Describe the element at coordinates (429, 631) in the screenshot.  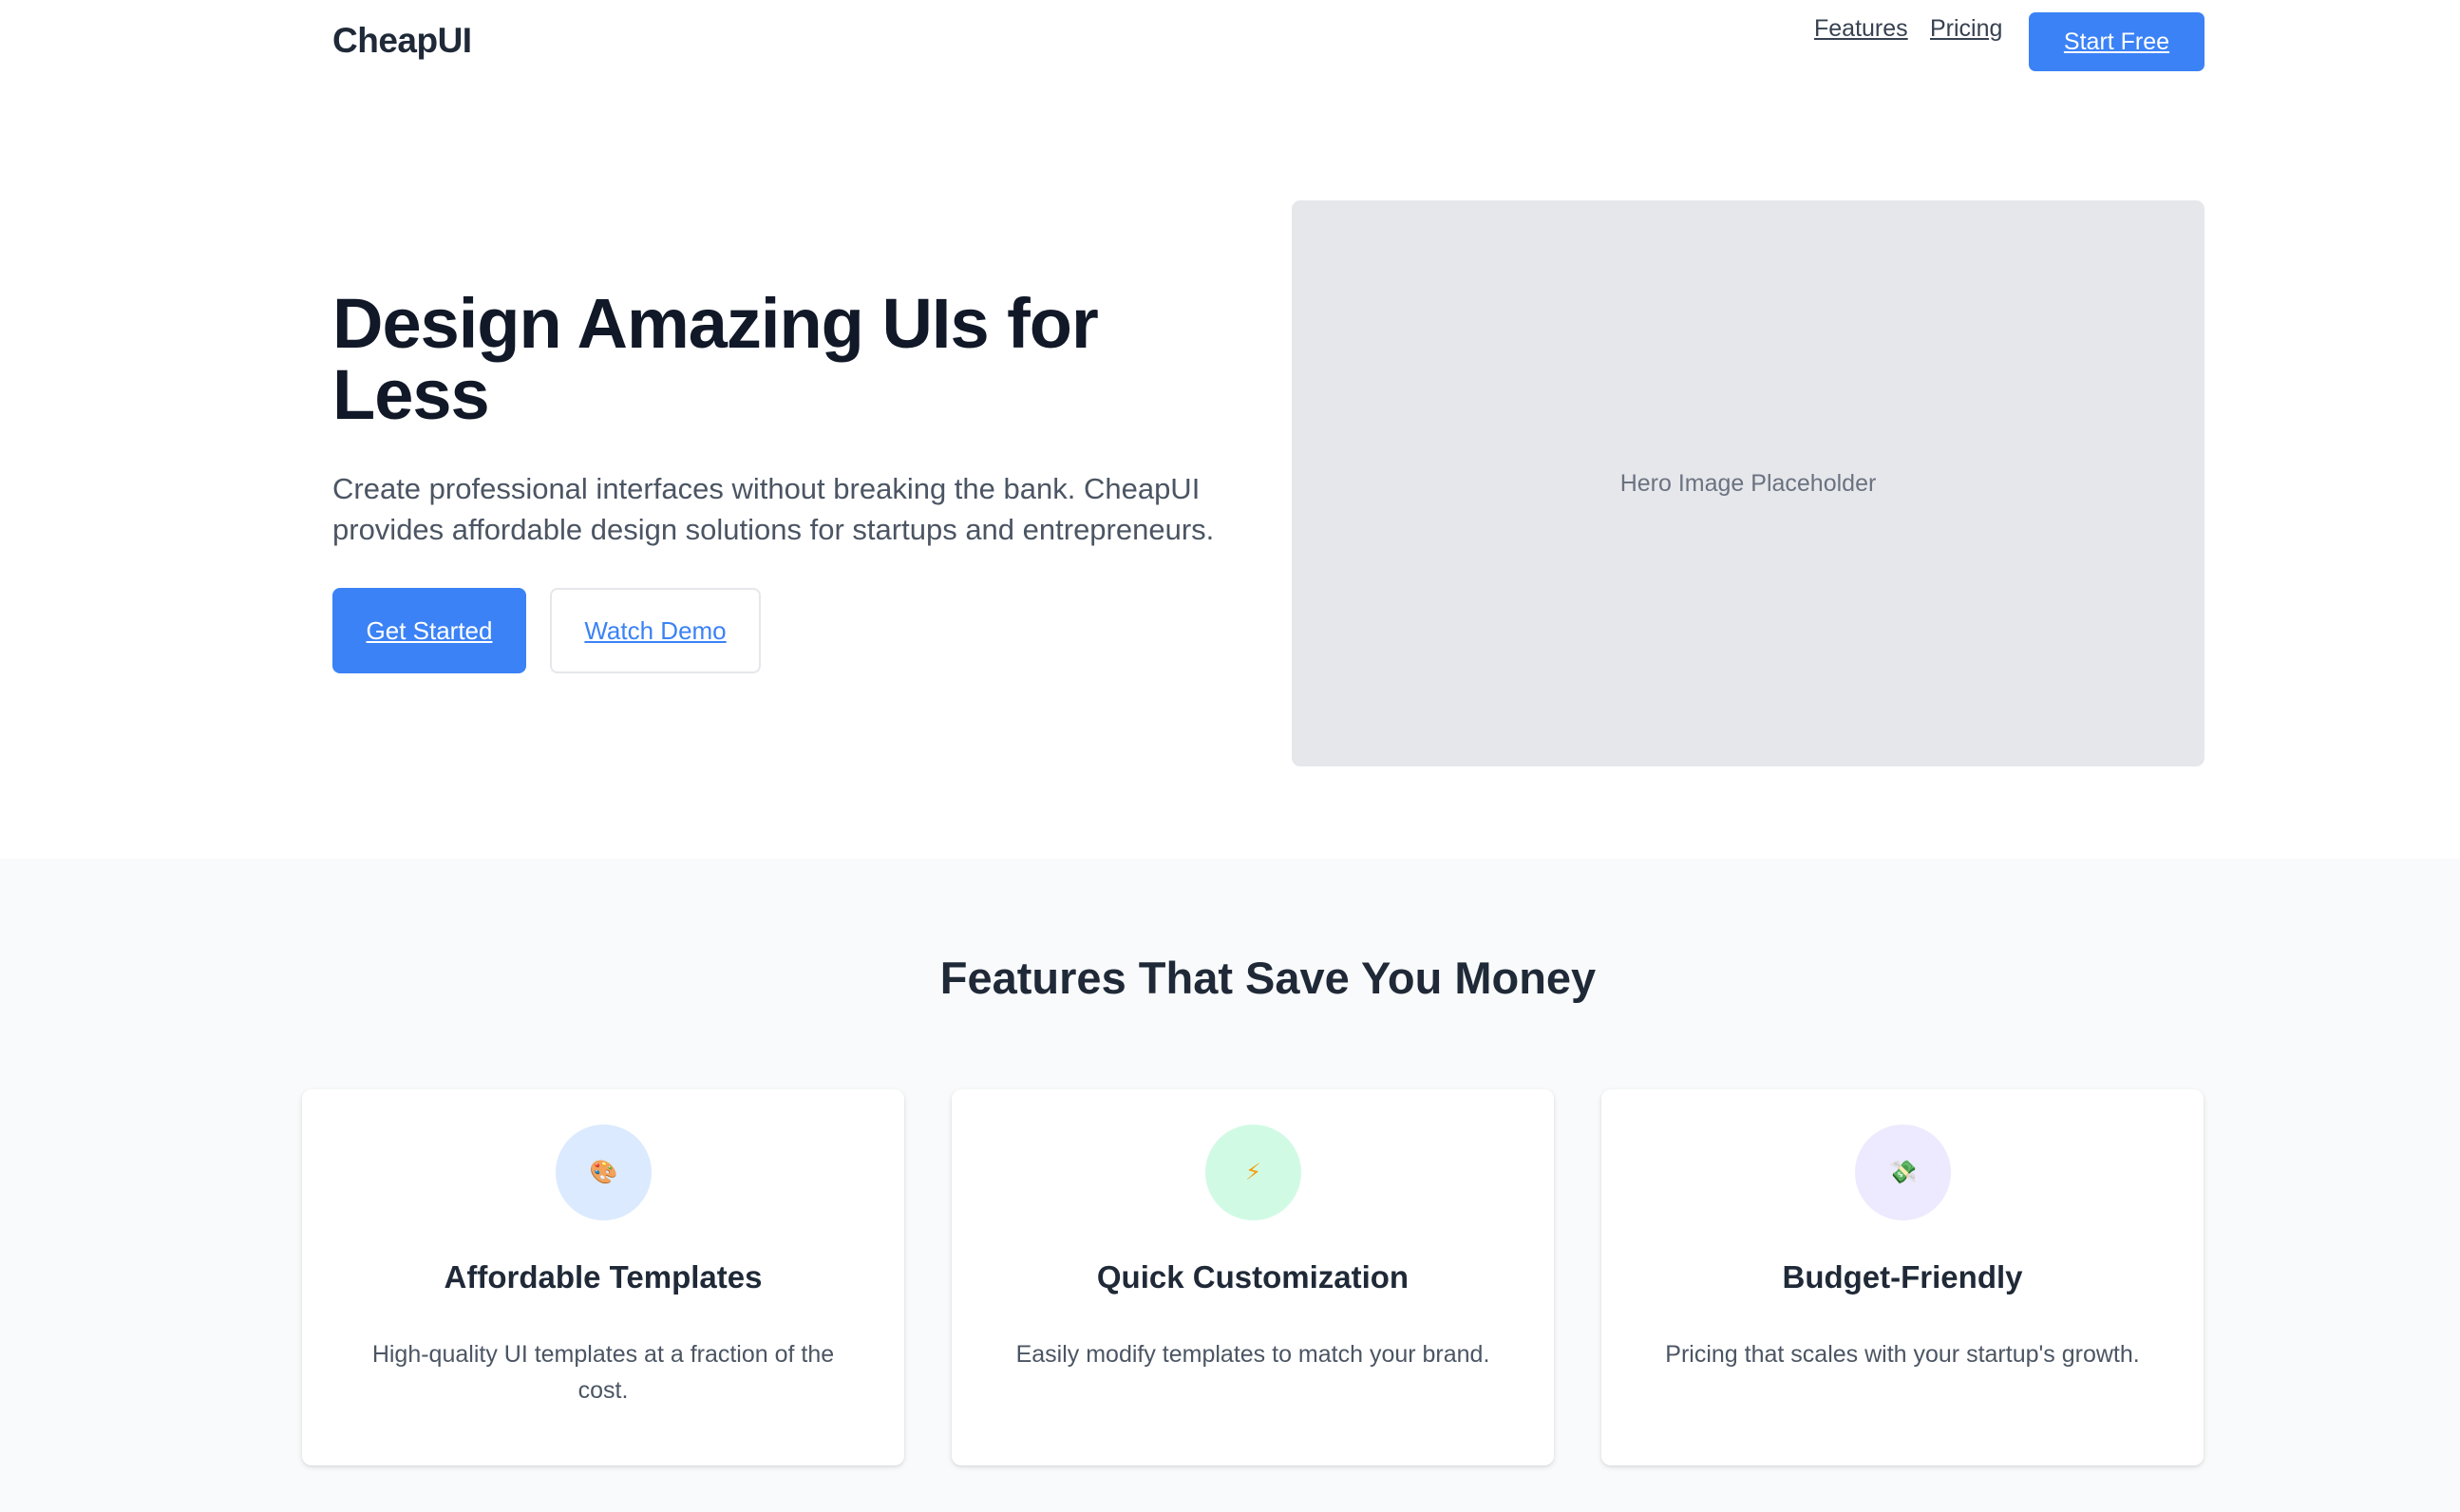
I see `get-started-button: Get Started` at that location.